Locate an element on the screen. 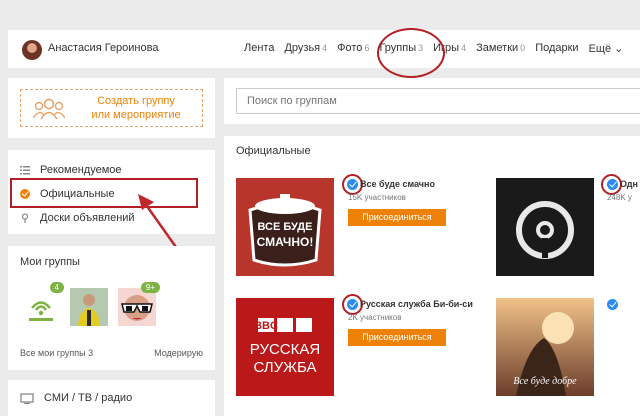  search-card is located at coordinates (432, 101).